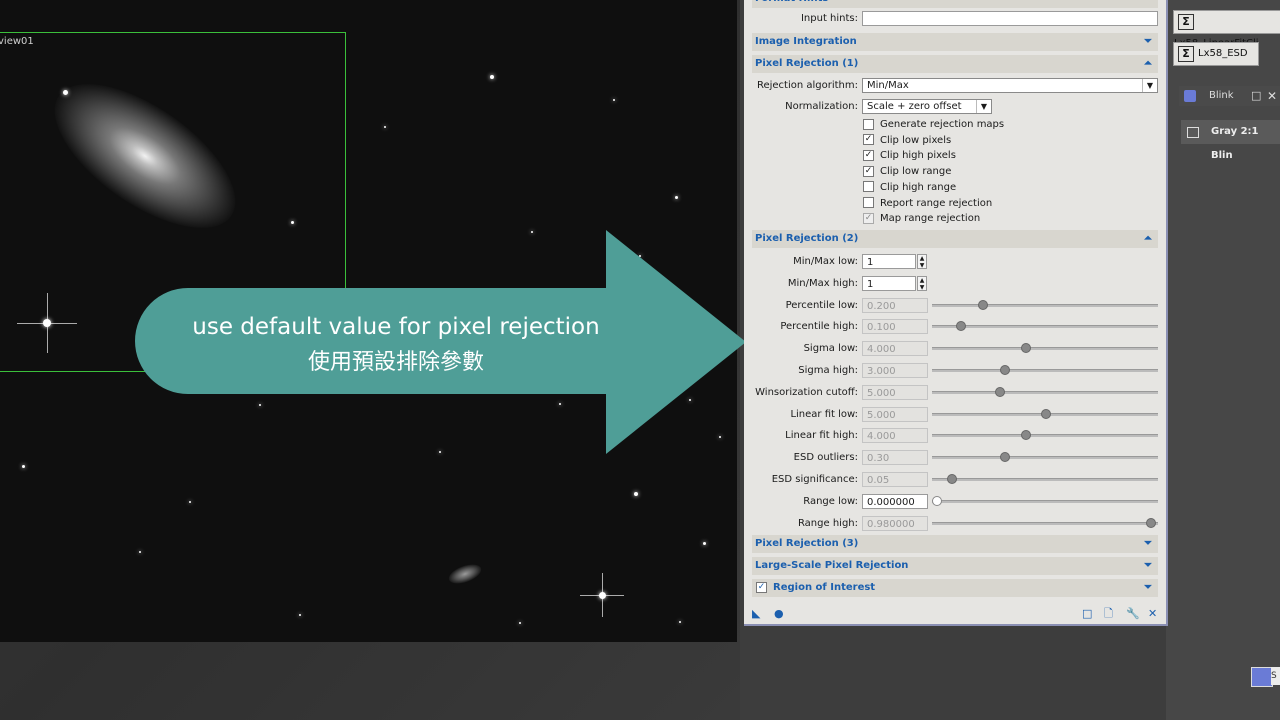 The width and height of the screenshot is (1280, 720). Describe the element at coordinates (942, 124) in the screenshot. I see `checkbox-label: Generate rejection maps` at that location.